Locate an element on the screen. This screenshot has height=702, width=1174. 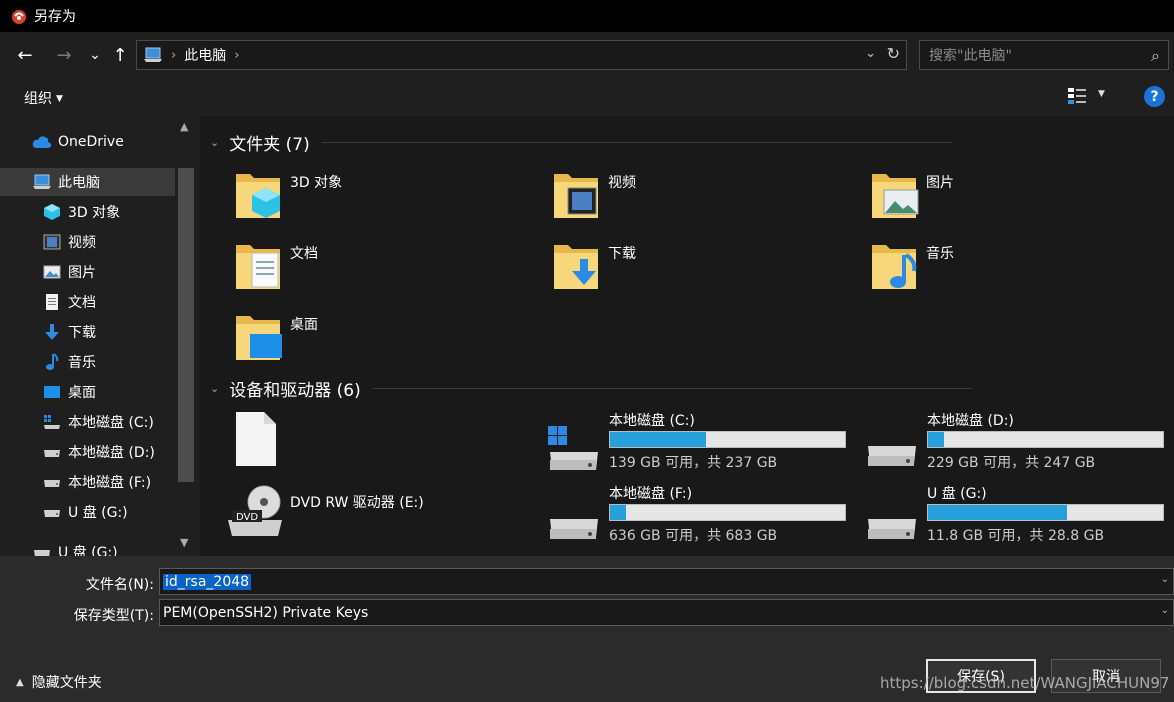
command-bar: 组织 ▼ ▼ ? is located at coordinates (587, 97).